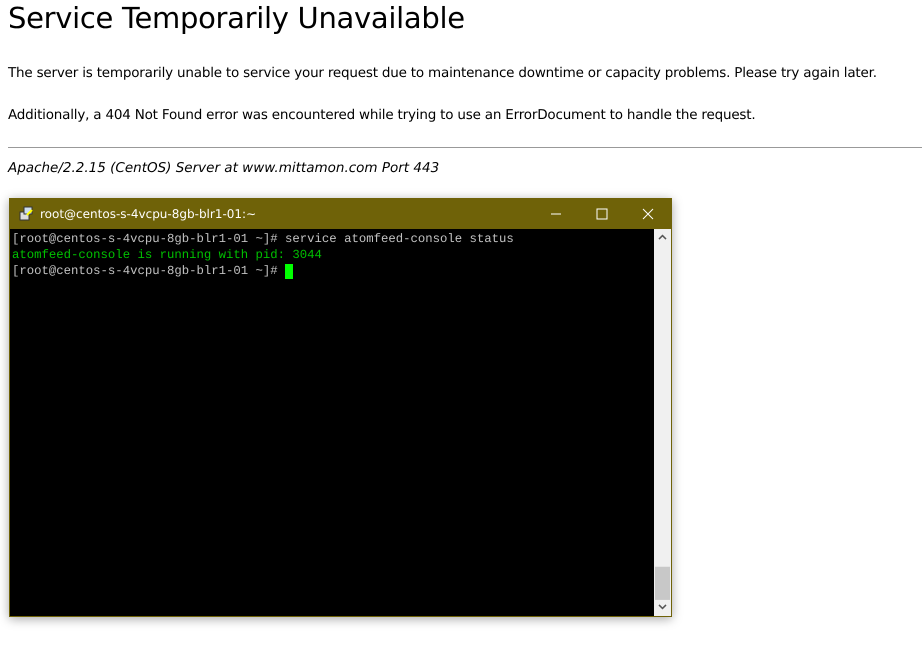  I want to click on terminal-line: atomfeed-console is running with pid: 3044, so click(167, 255).